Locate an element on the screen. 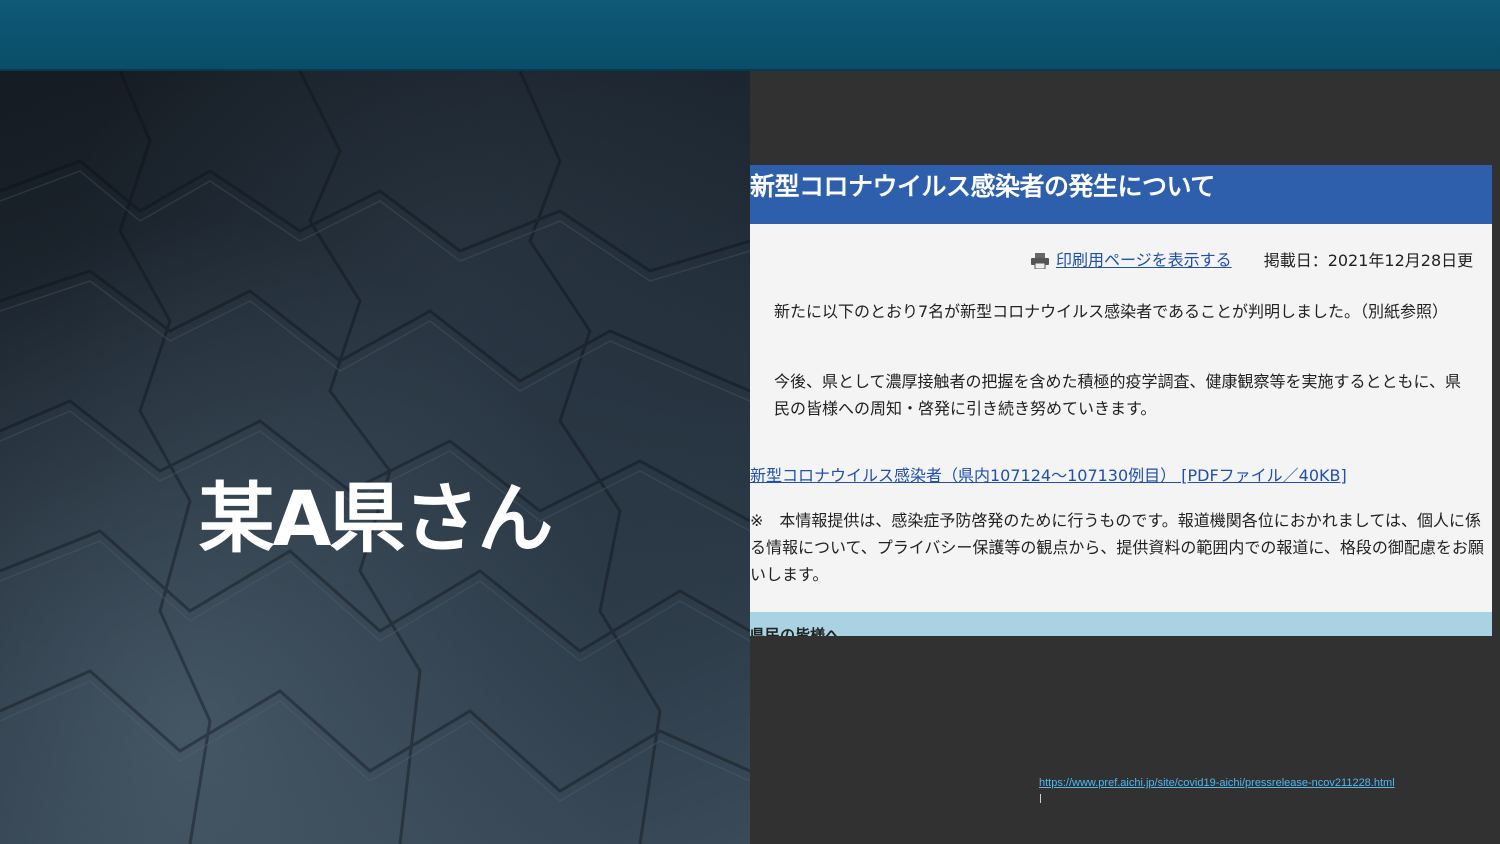 The height and width of the screenshot is (844, 1500). post-date: 掲載日：2021年12月28日更 is located at coordinates (1368, 260).